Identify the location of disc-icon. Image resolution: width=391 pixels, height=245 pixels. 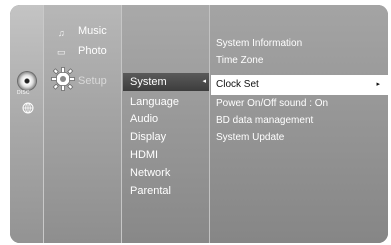
(27, 81).